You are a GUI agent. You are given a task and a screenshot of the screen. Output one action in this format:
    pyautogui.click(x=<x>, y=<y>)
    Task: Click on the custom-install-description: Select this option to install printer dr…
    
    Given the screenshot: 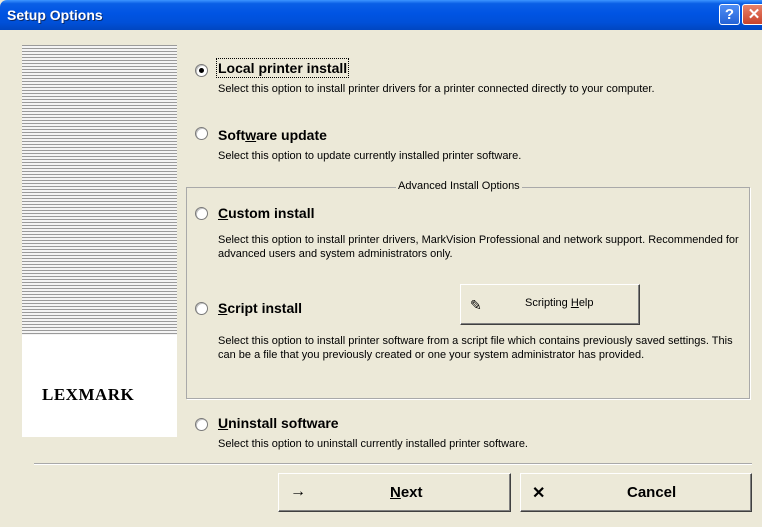 What is the action you would take?
    pyautogui.click(x=478, y=247)
    